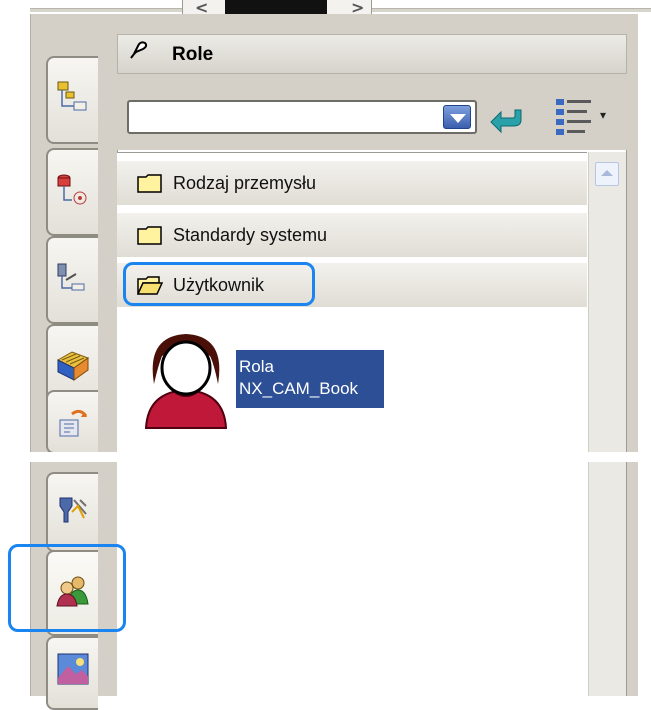 Image resolution: width=651 pixels, height=710 pixels. I want to click on dropdown-arrow-icon, so click(457, 117).